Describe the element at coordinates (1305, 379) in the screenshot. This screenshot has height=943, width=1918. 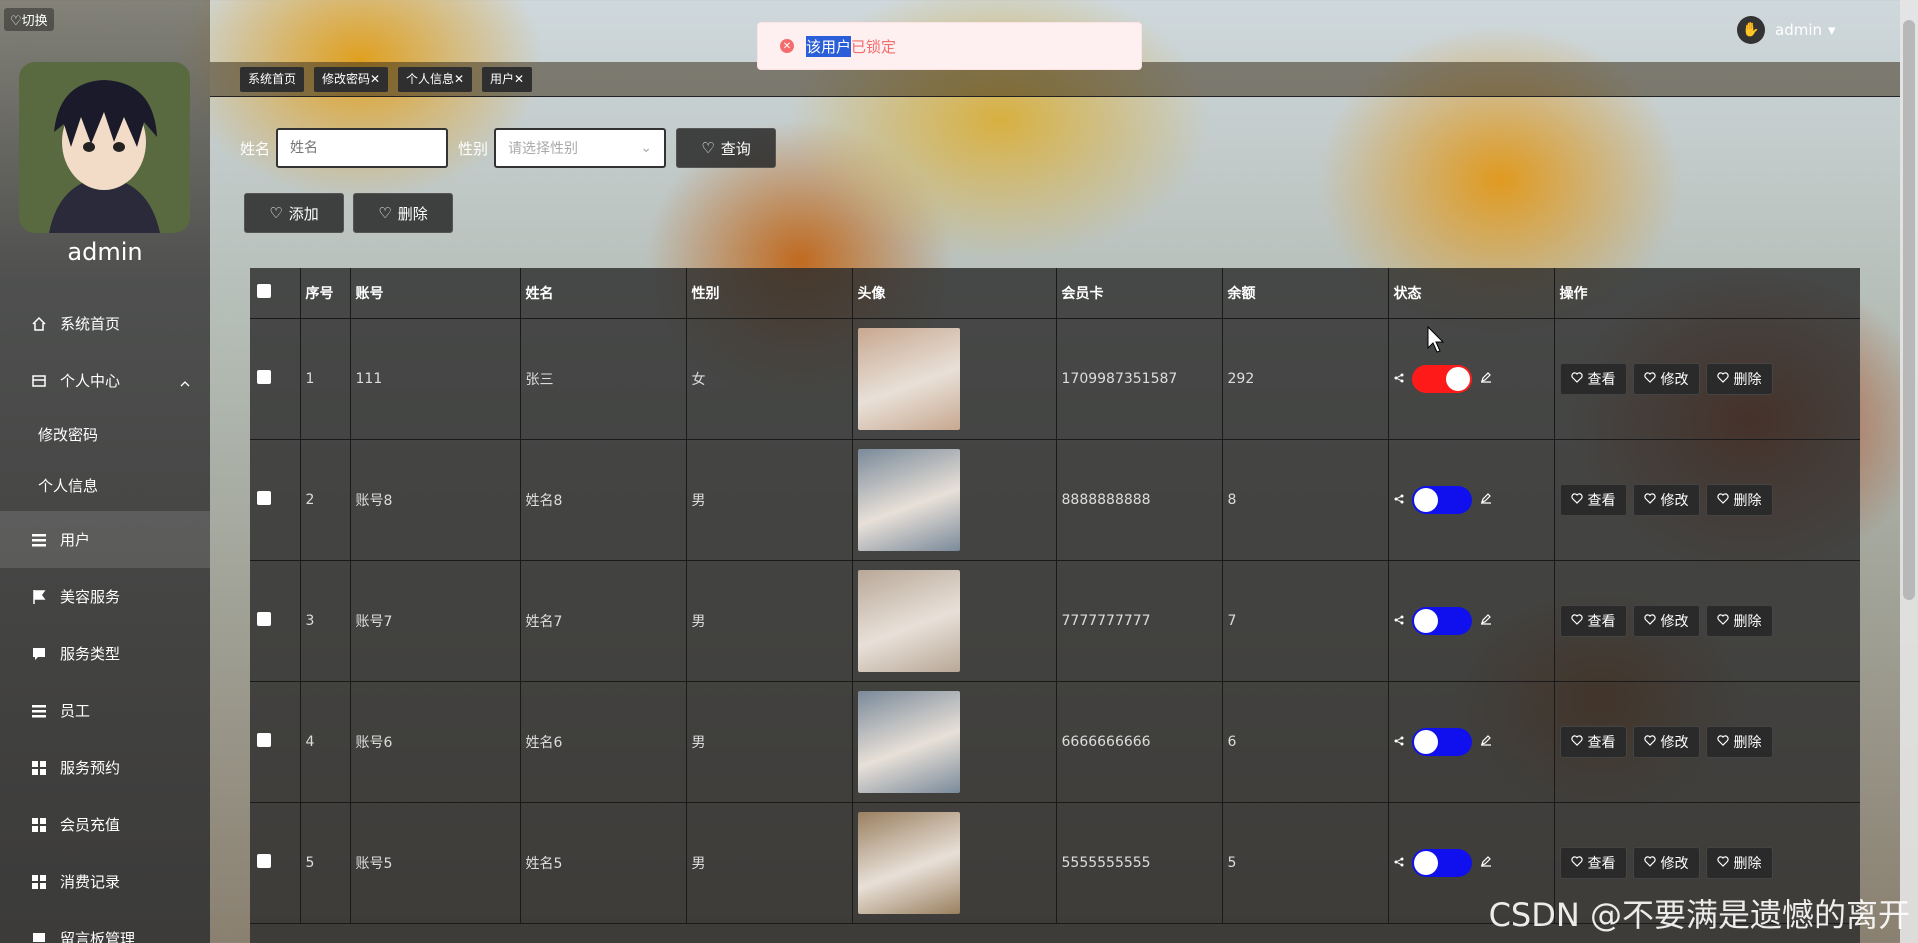
I see `cell-balance: 292` at that location.